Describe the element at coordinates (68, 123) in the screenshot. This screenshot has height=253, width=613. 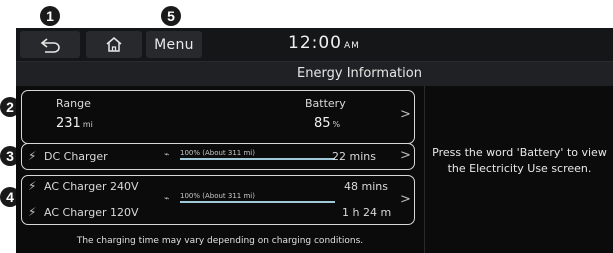
I see `range-number: 231` at that location.